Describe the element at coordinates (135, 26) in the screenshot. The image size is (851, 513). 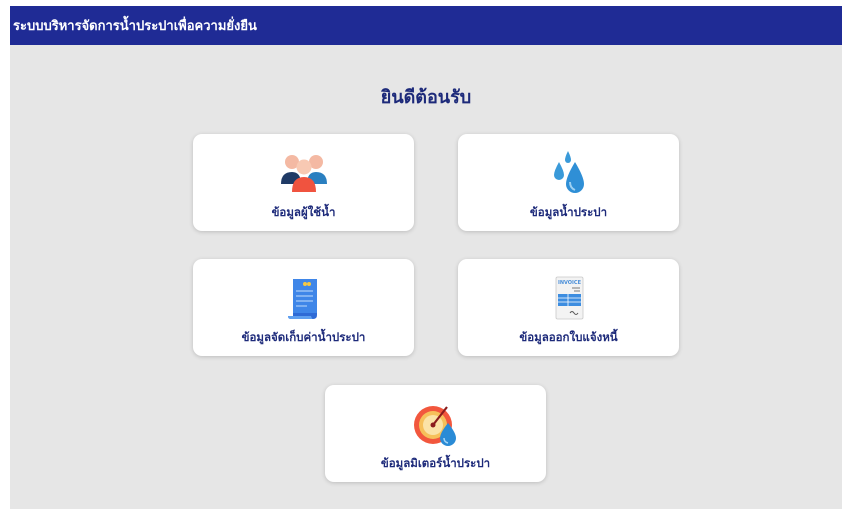
I see `app-title: ระบบบริหารจัดการน้ำประปาเพื่อความยั่งยืน` at that location.